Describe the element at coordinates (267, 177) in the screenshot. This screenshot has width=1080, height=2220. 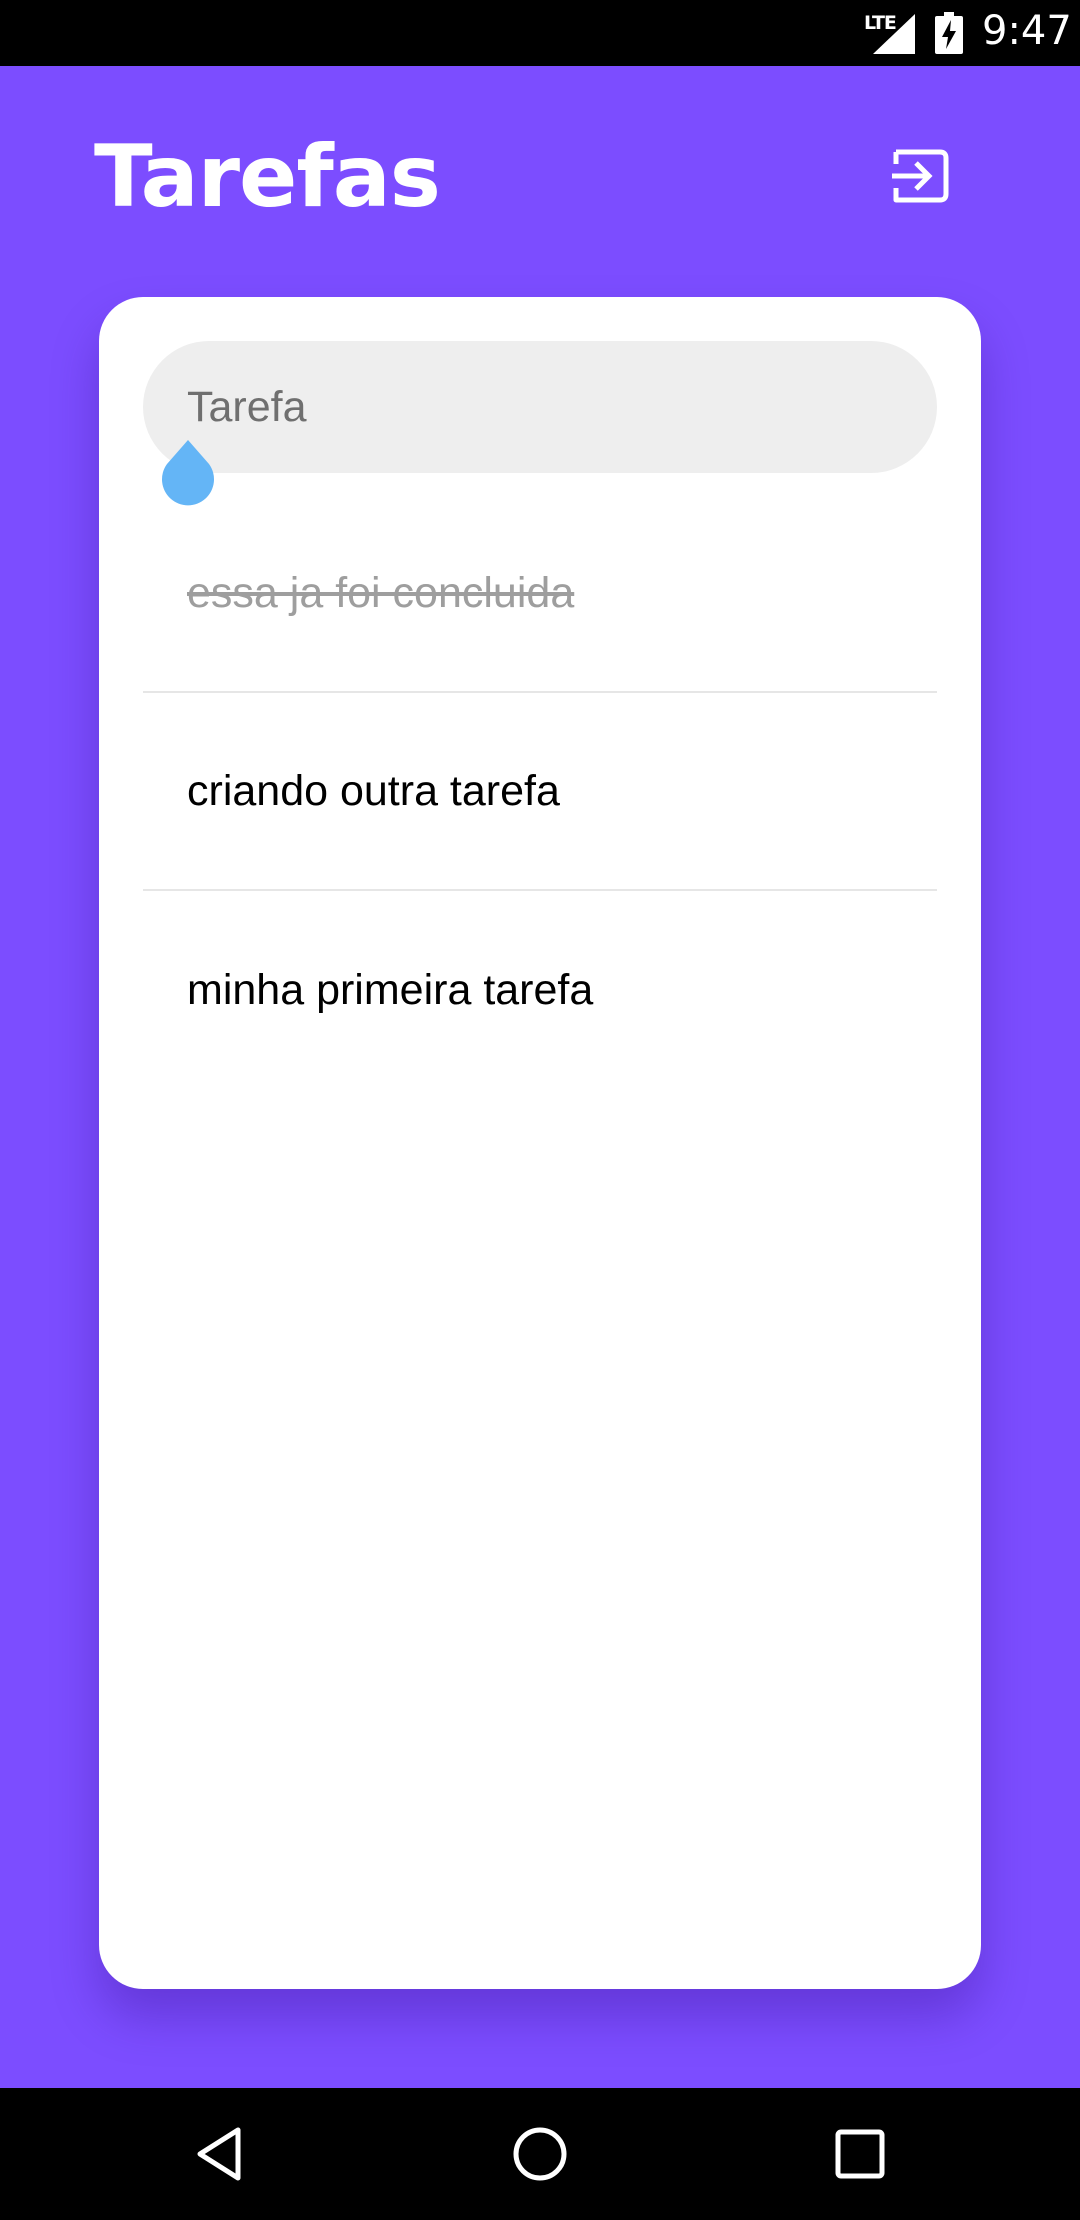
I see `page-title: Tarefas` at that location.